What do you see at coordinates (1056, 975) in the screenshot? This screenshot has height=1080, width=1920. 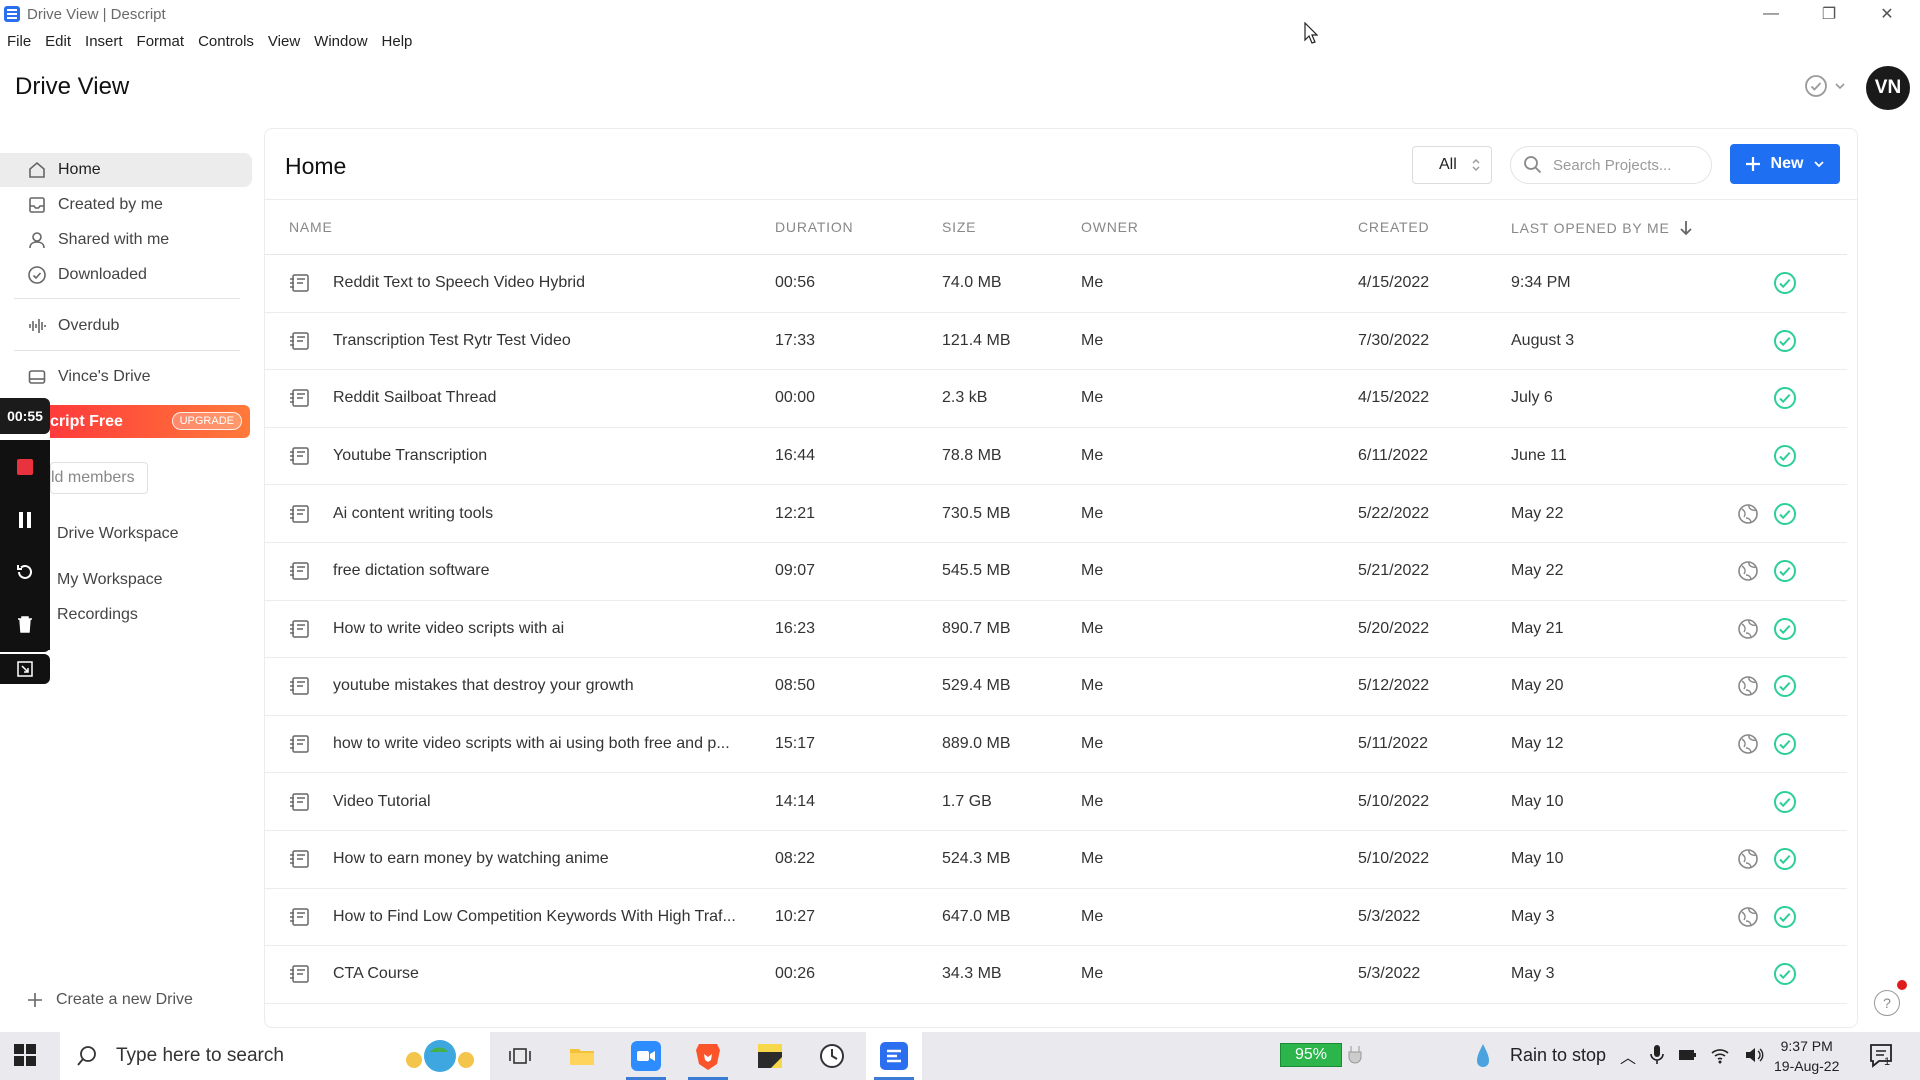 I see `table-row: CTA Course 00:26 34.3 MB Me 5/3/2022 May 3` at bounding box center [1056, 975].